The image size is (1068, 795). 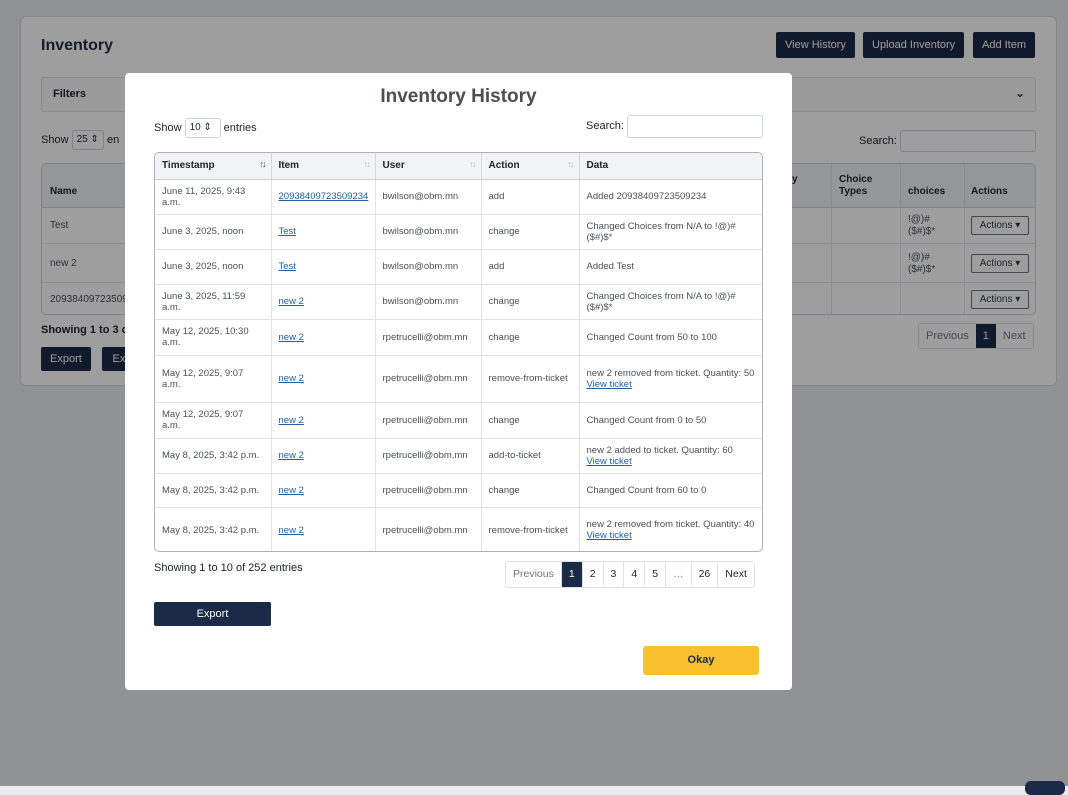 What do you see at coordinates (605, 126) in the screenshot?
I see `search-label: Search:` at bounding box center [605, 126].